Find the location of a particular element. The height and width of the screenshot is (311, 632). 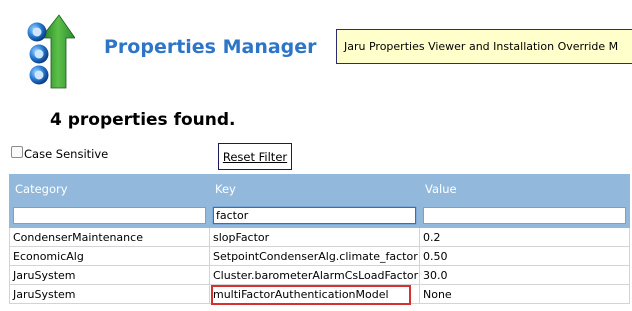

reset-filter-button: Reset Filter is located at coordinates (255, 156).